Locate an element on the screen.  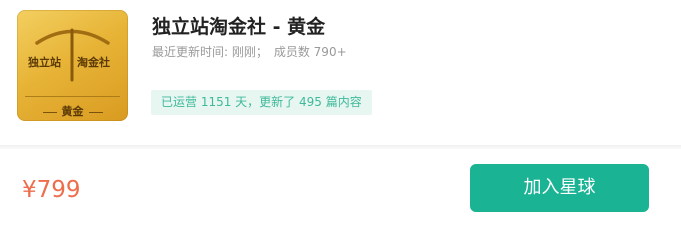
logo-right-text: 淘金社 is located at coordinates (93, 62).